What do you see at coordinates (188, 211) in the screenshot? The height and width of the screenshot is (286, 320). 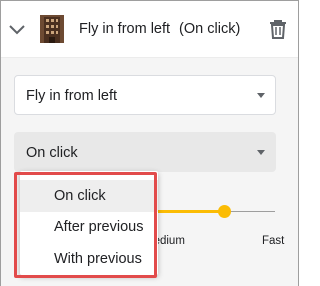 I see `speed-slider-fill` at bounding box center [188, 211].